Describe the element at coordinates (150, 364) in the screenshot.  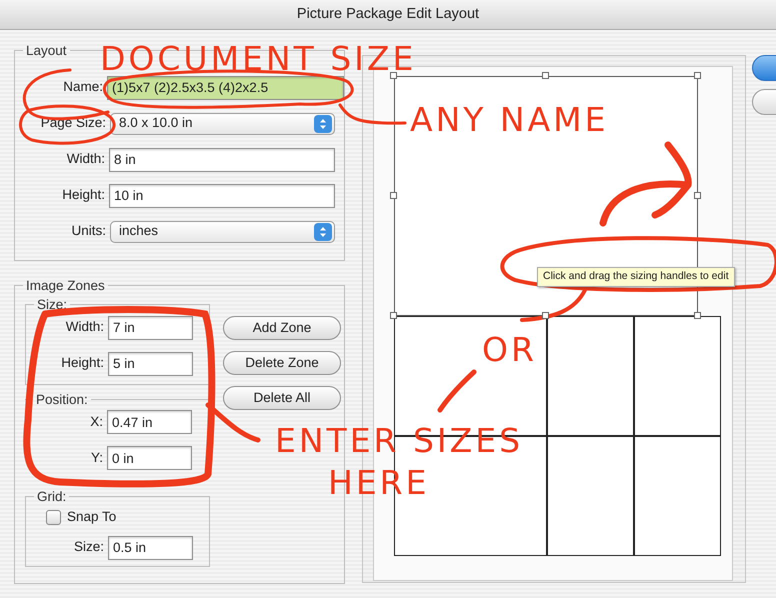
I see `text-field: 5 in` at that location.